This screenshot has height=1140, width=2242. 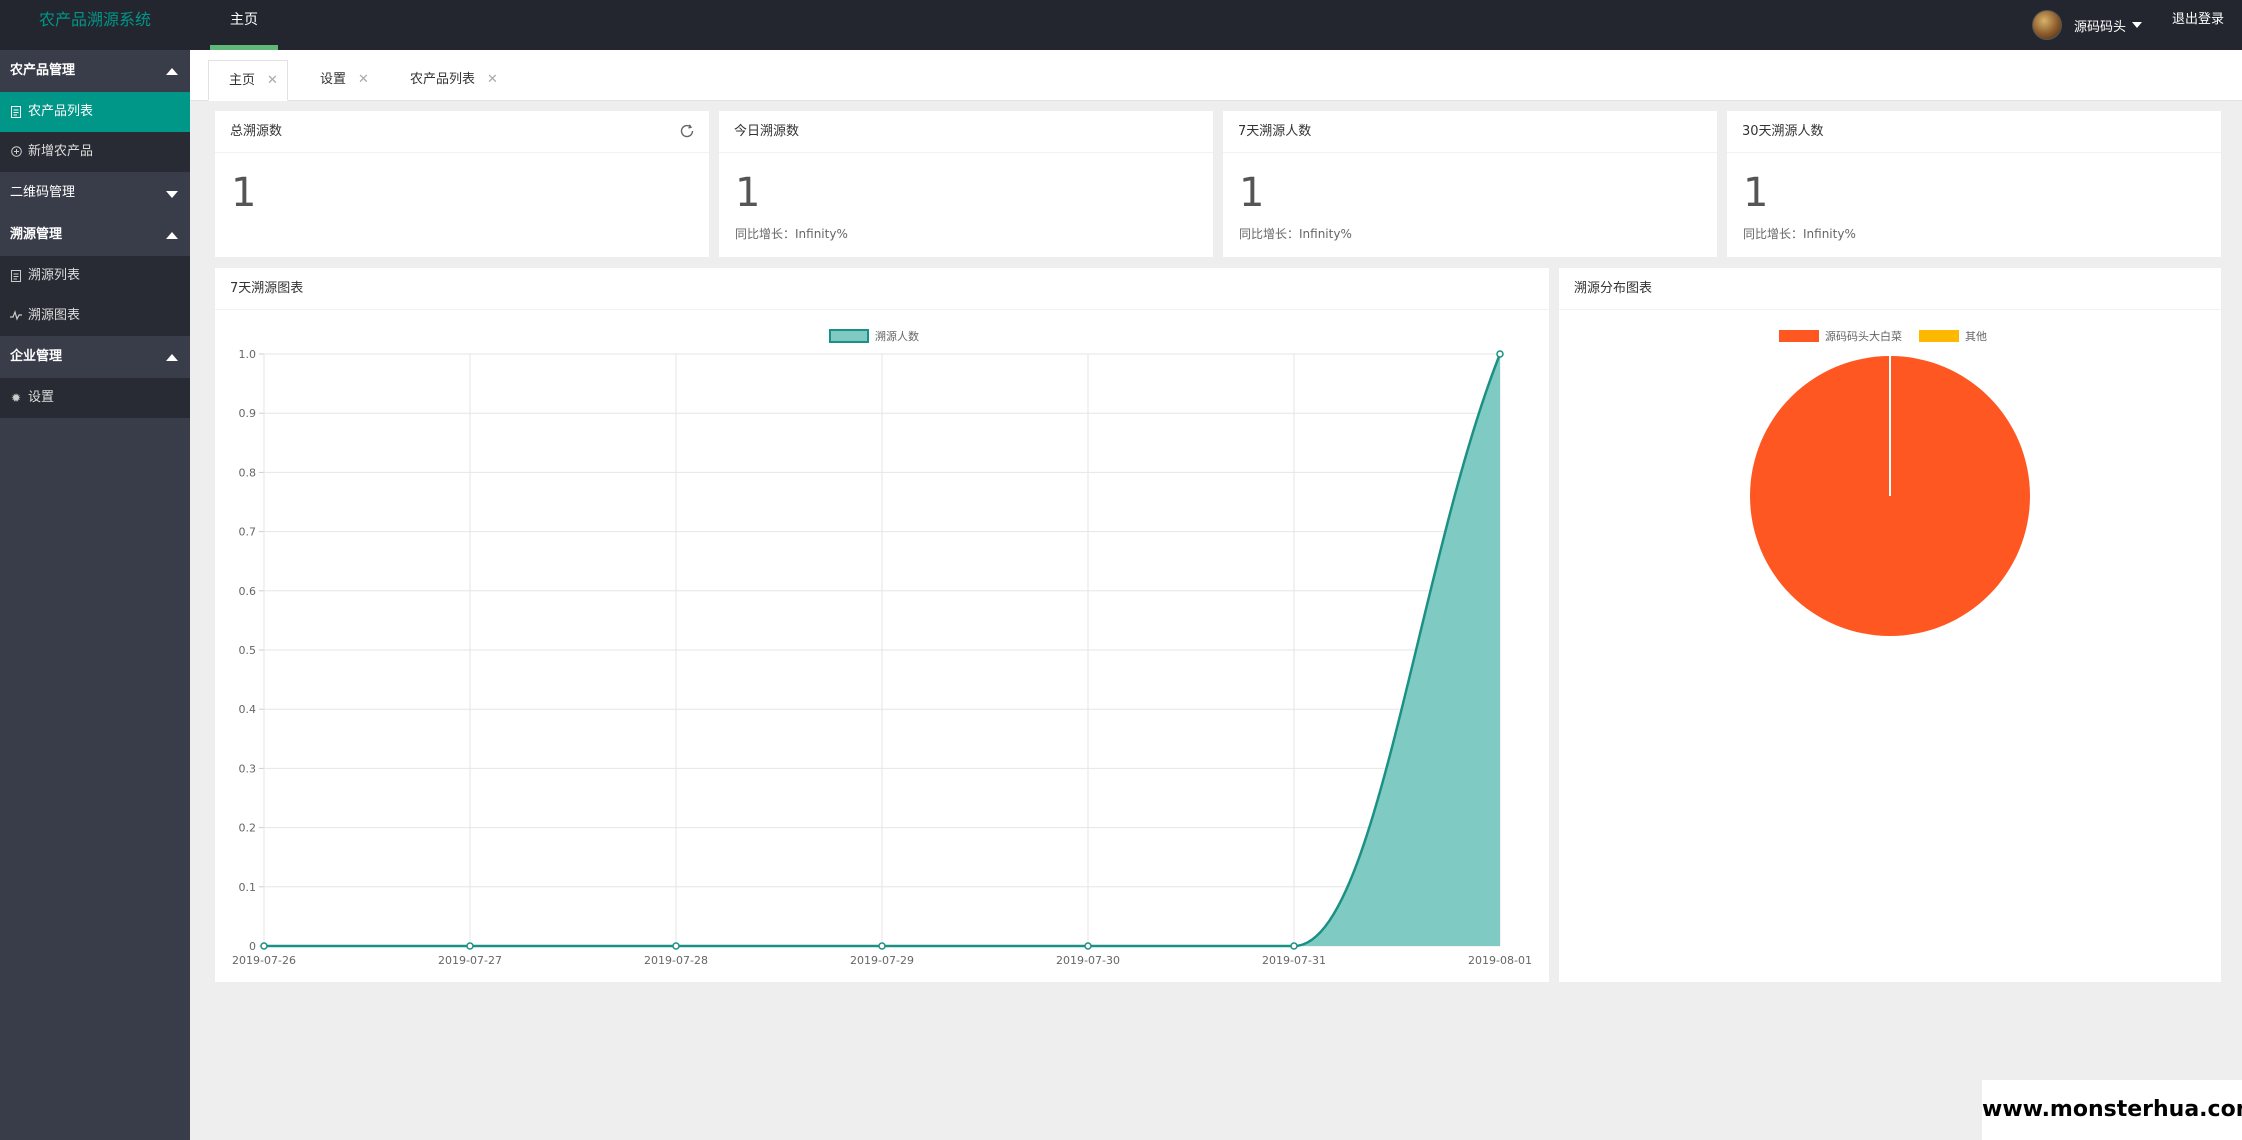 I want to click on chart-legend: 溯源人数, so click(x=874, y=336).